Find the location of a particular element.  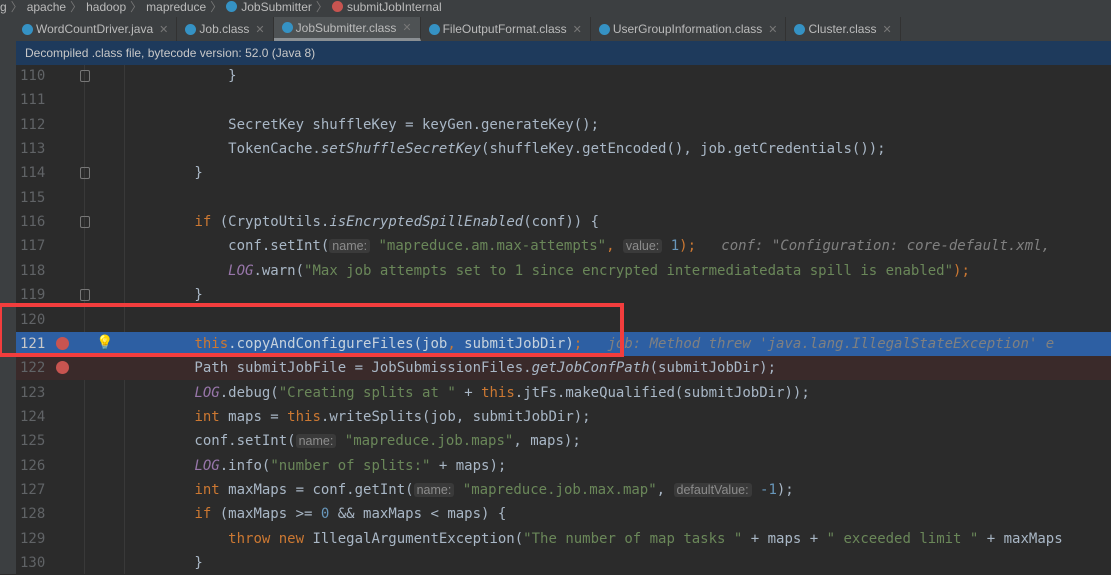

code-token: "number of splits:" is located at coordinates (350, 465).